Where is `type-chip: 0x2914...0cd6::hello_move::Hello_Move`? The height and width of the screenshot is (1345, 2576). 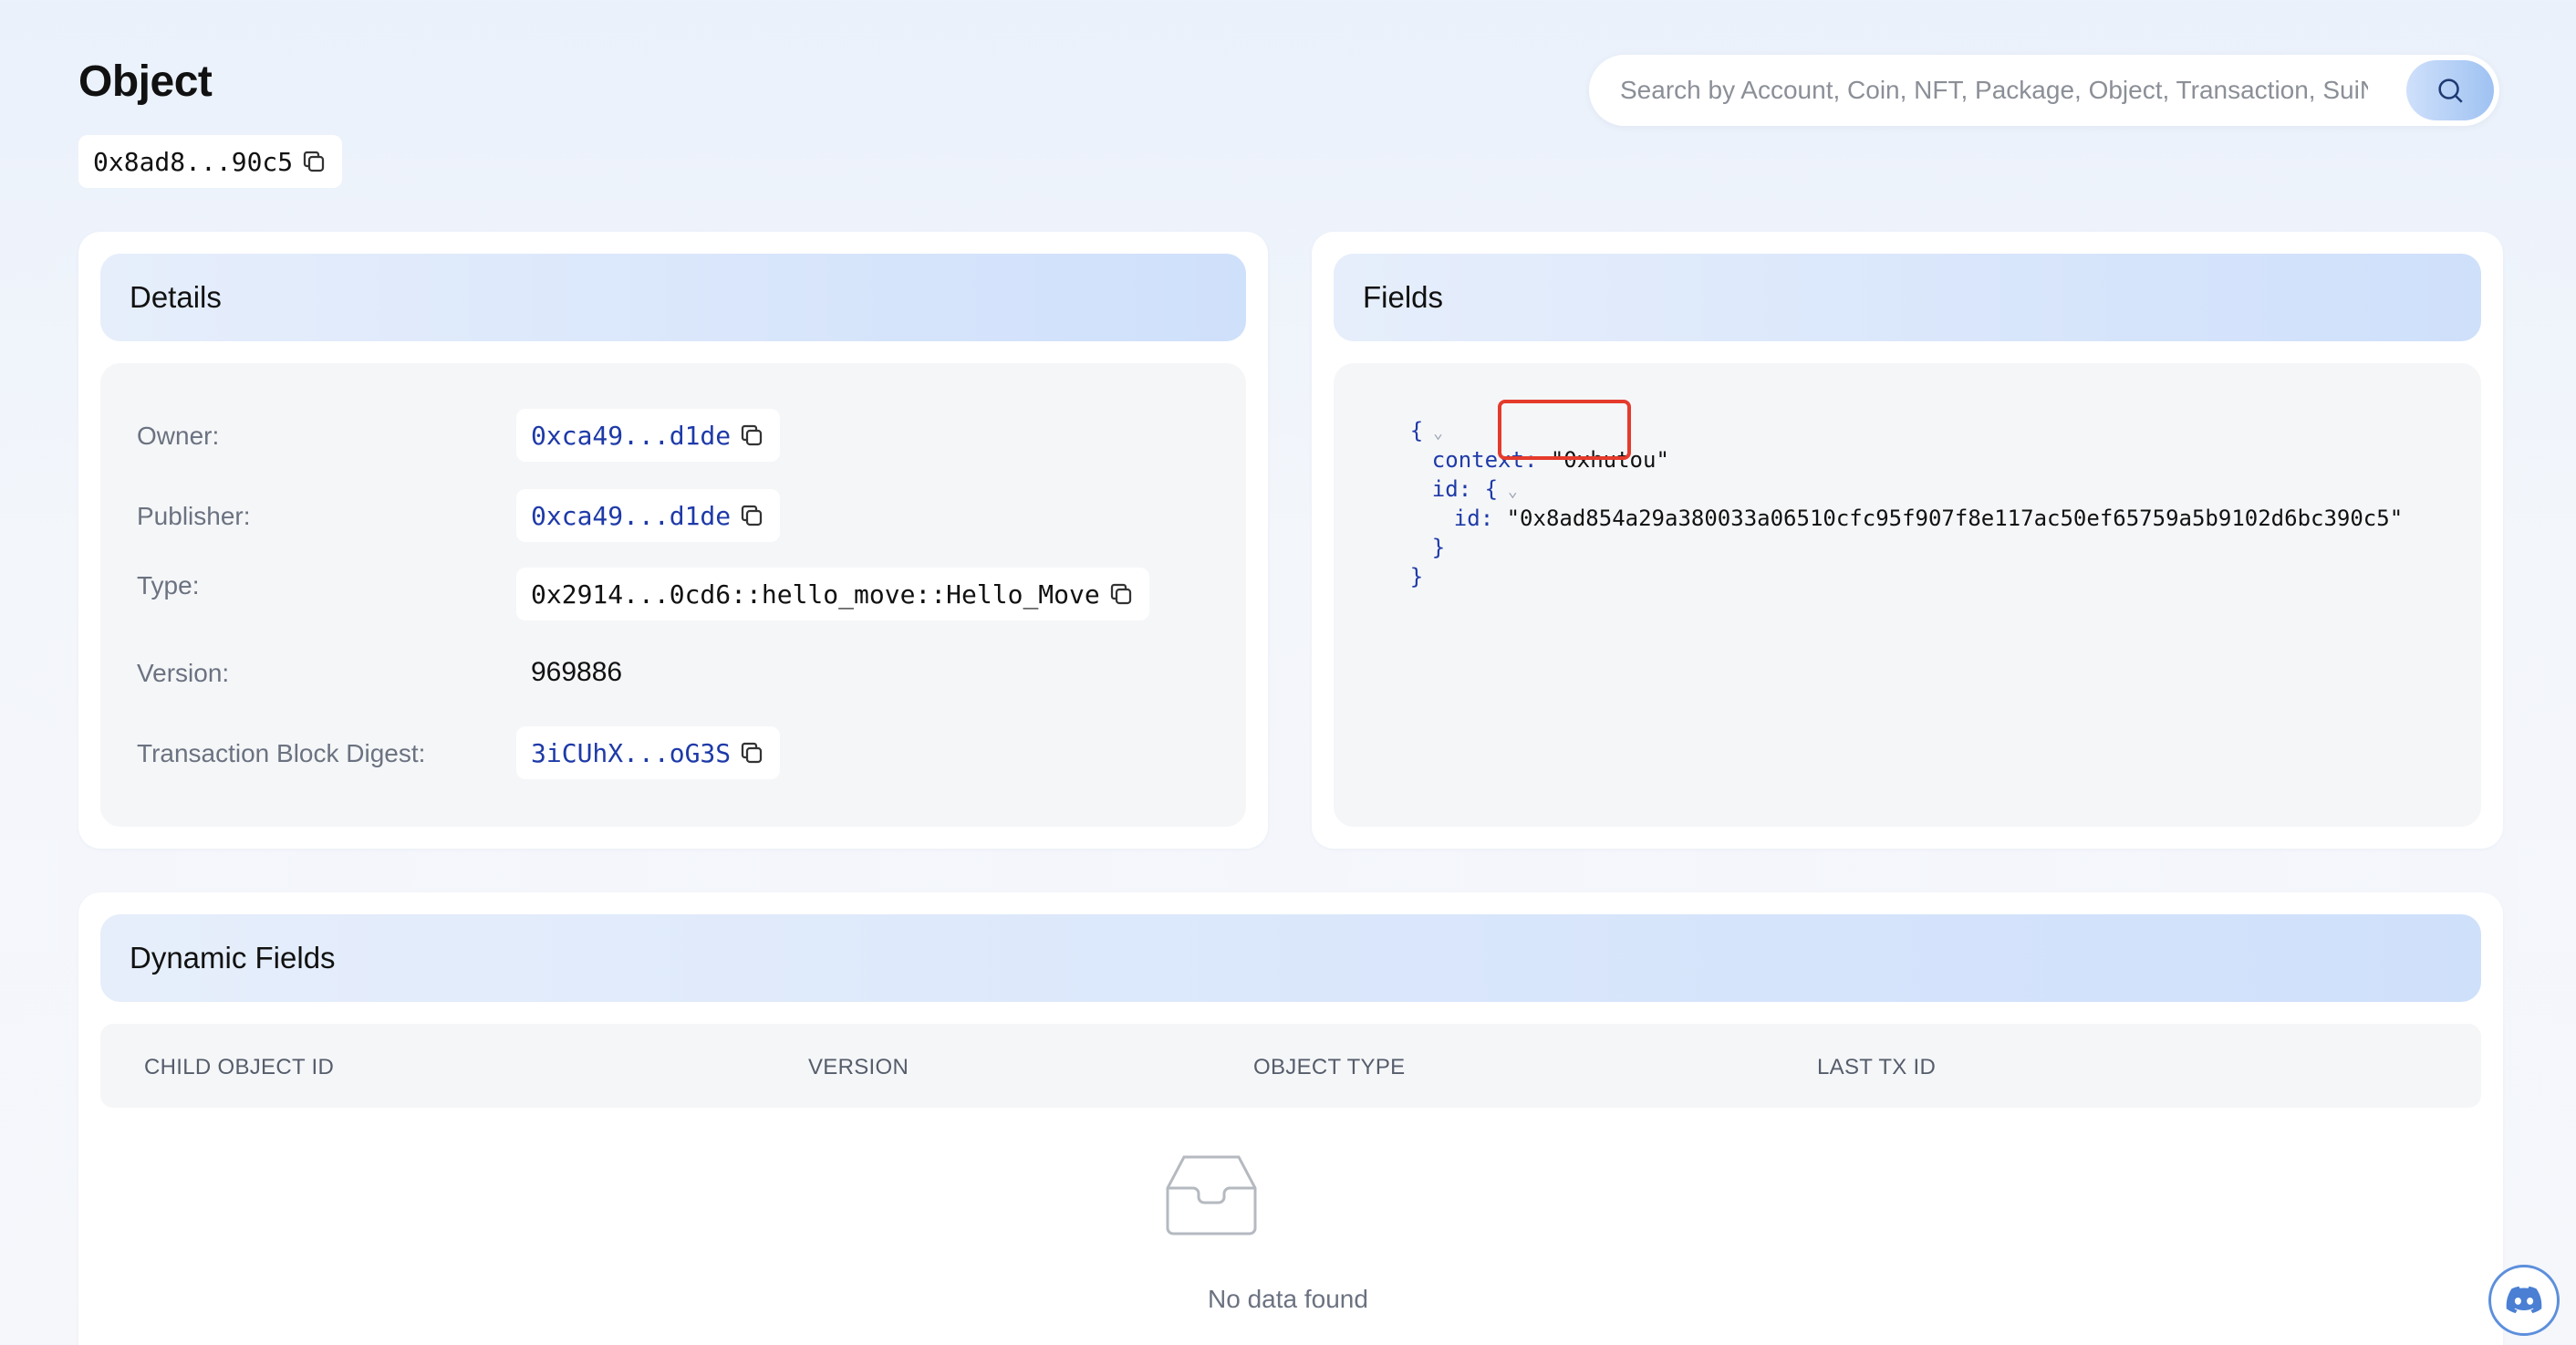
type-chip: 0x2914...0cd6::hello_move::Hello_Move is located at coordinates (832, 594).